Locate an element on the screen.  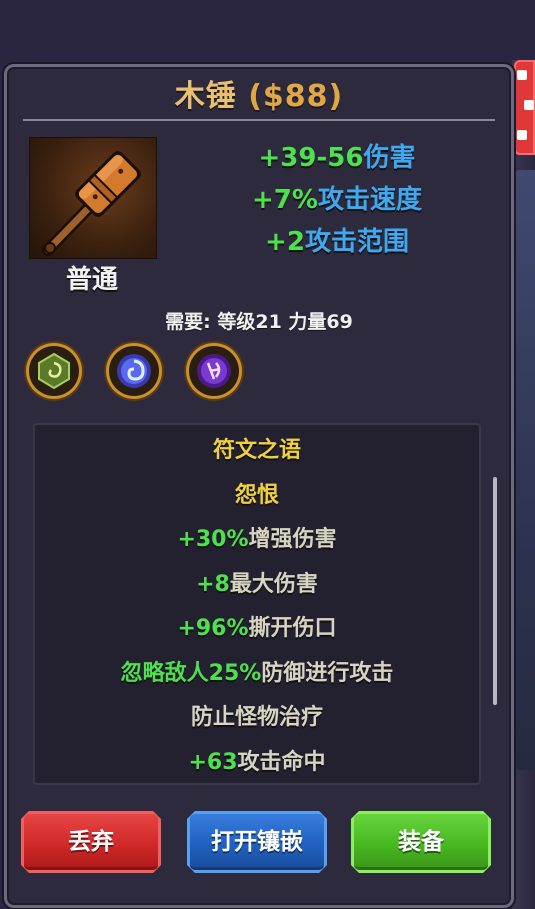
item-stats: +39-56伤害 +7%攻击速度 +2攻击范围 is located at coordinates (337, 200).